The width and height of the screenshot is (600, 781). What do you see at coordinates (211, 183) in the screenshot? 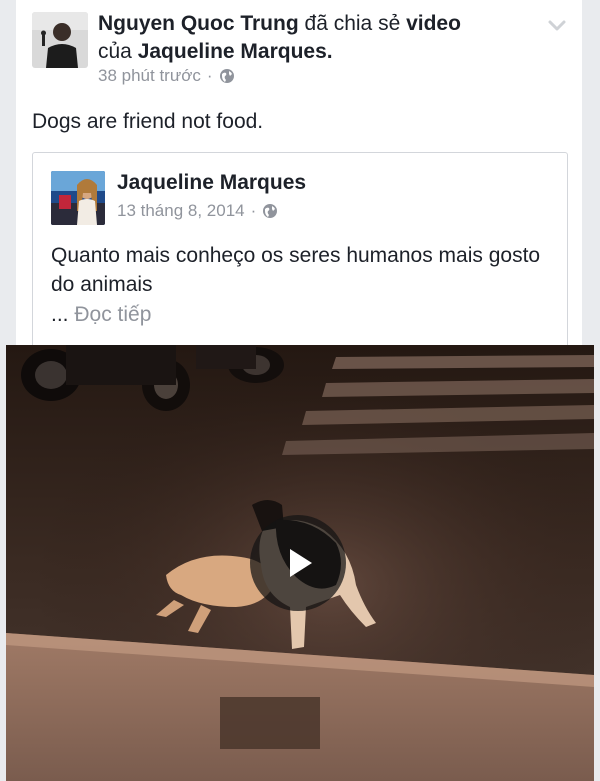
I see `shared-author-name-link: Jaqueline Marques` at bounding box center [211, 183].